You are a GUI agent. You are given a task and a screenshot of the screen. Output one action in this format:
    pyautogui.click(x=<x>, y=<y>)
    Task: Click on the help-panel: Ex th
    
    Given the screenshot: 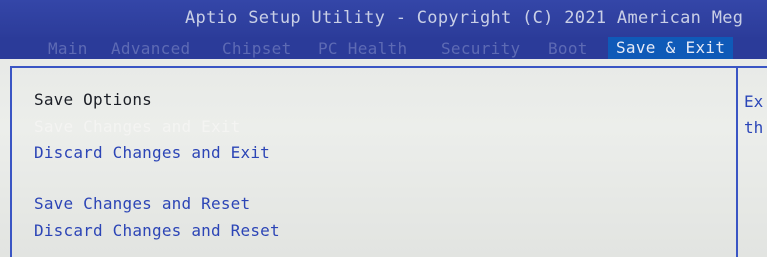 What is the action you would take?
    pyautogui.click(x=751, y=161)
    